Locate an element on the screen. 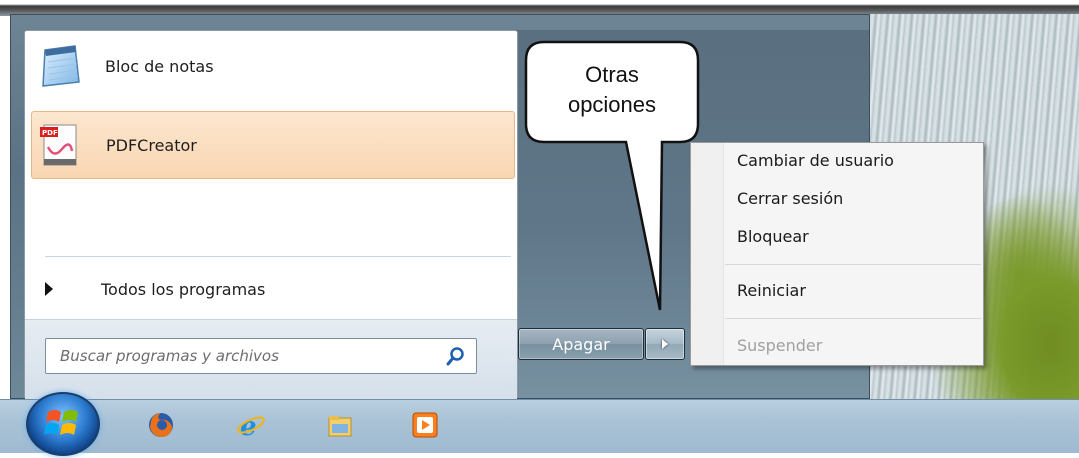  program-item-pdfcreator: PDF PDFCreator is located at coordinates (273, 145).